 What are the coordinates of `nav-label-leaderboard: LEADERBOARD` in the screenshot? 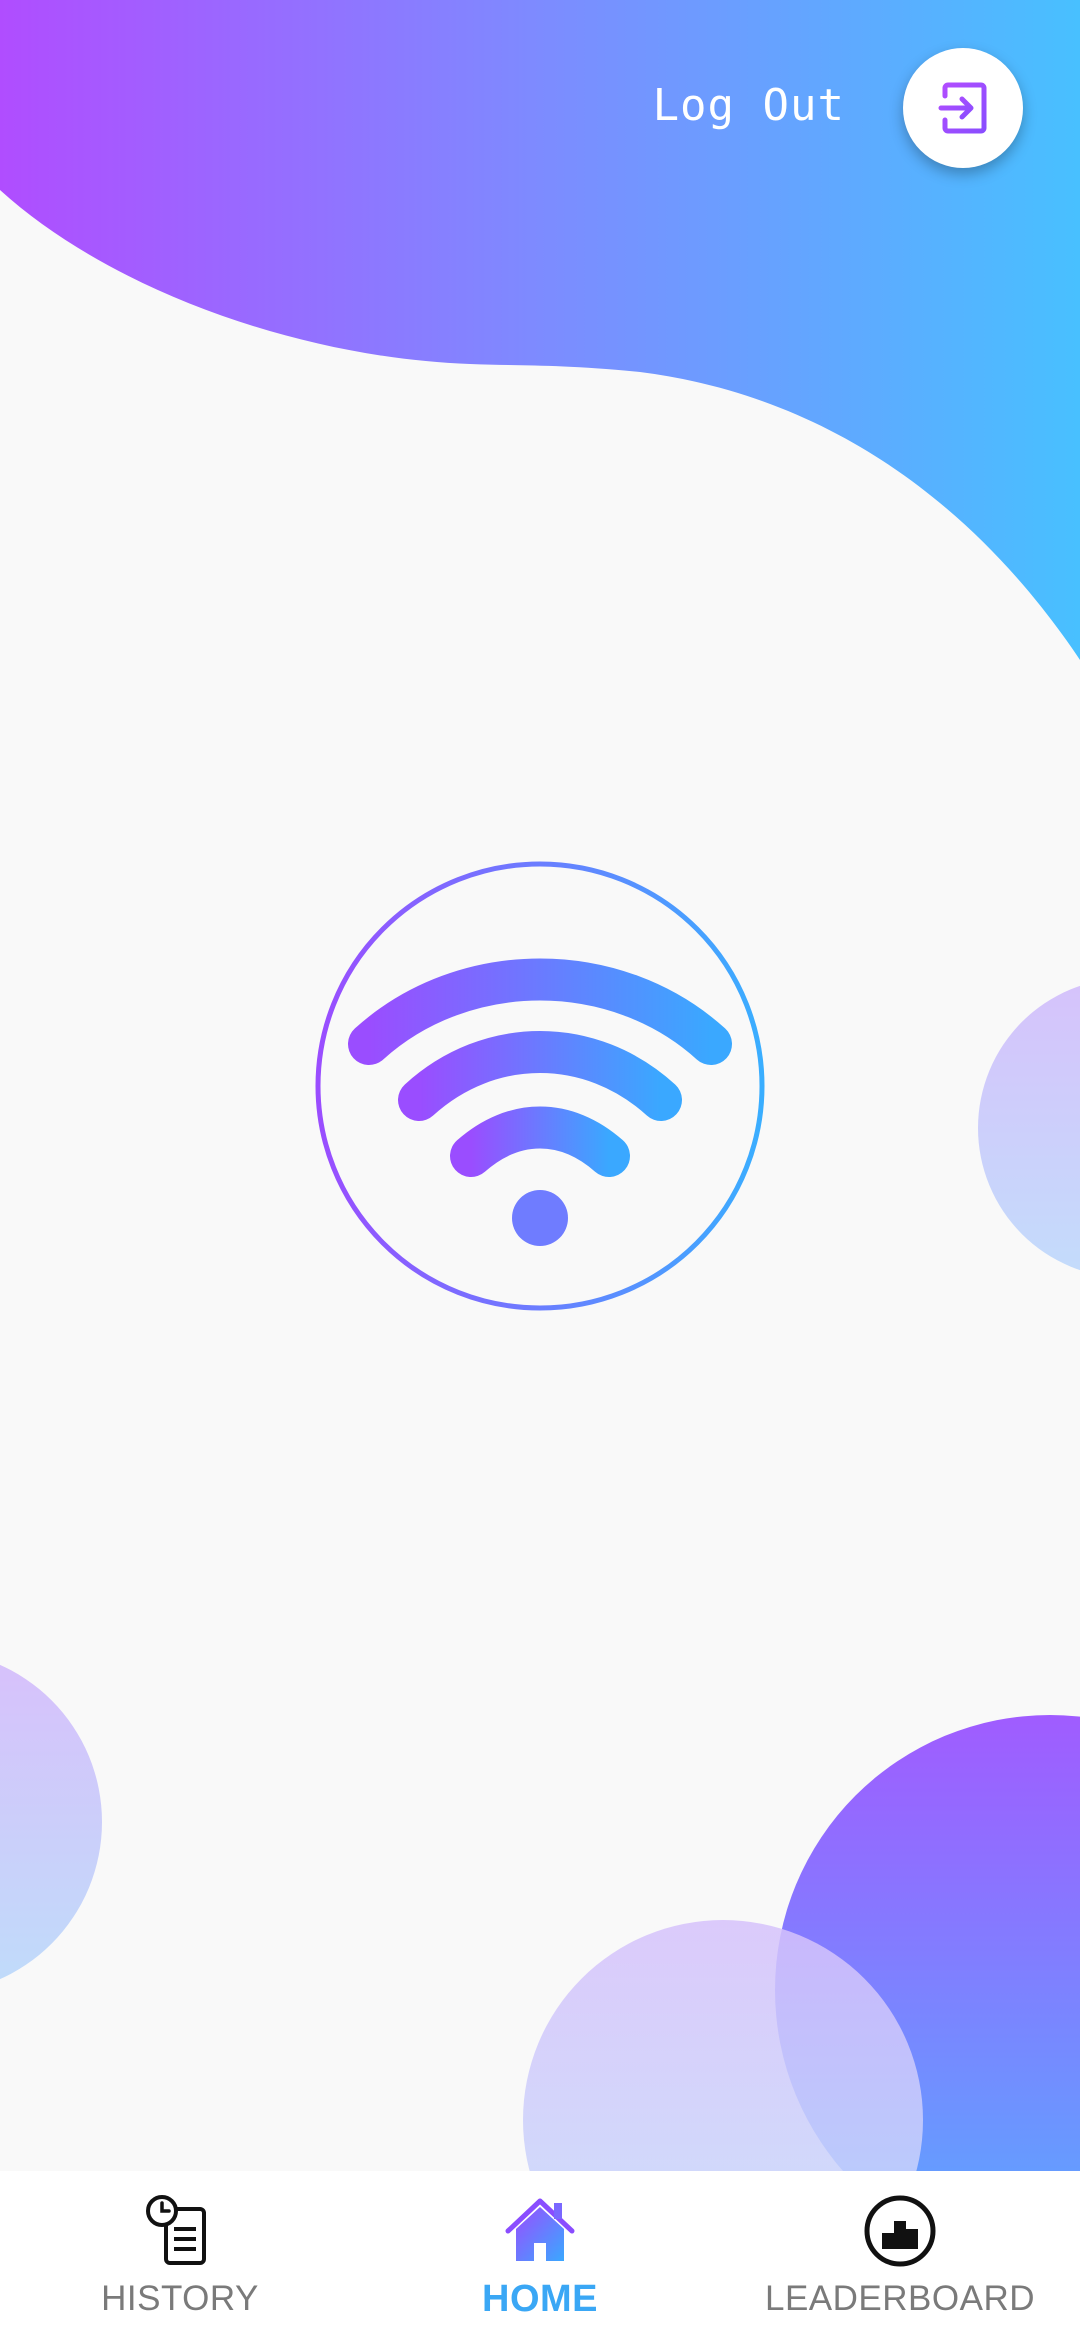 It's located at (900, 2298).